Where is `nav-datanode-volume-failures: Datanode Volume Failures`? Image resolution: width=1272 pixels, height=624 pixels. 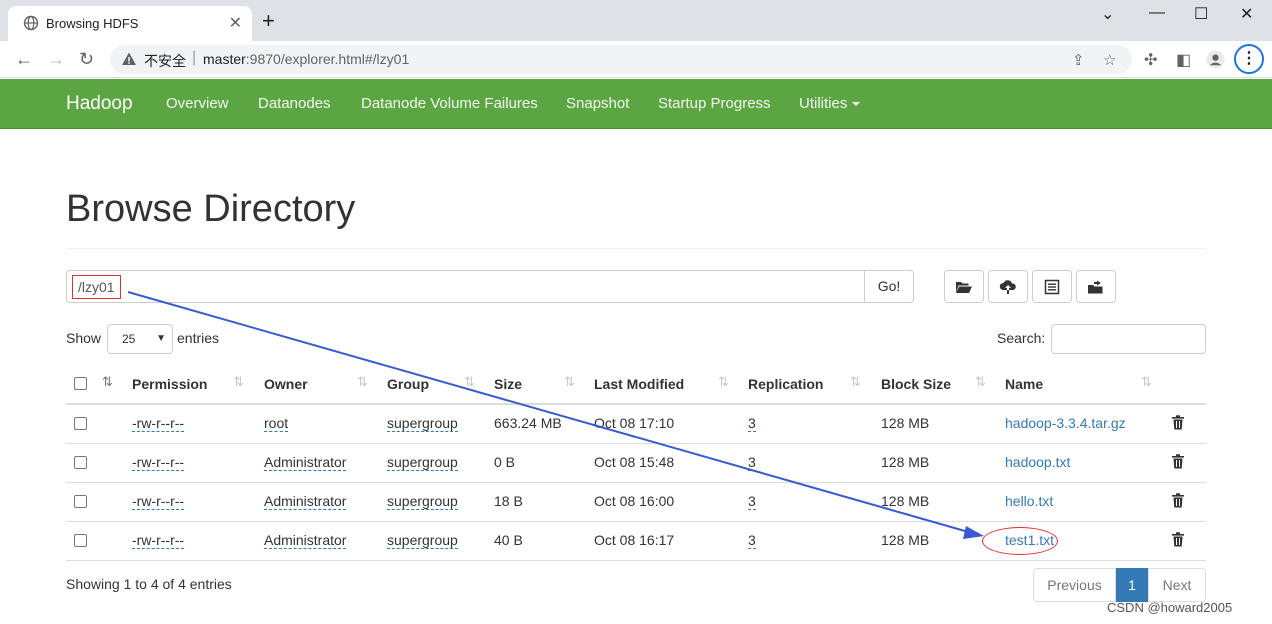
nav-datanode-volume-failures: Datanode Volume Failures is located at coordinates (449, 103).